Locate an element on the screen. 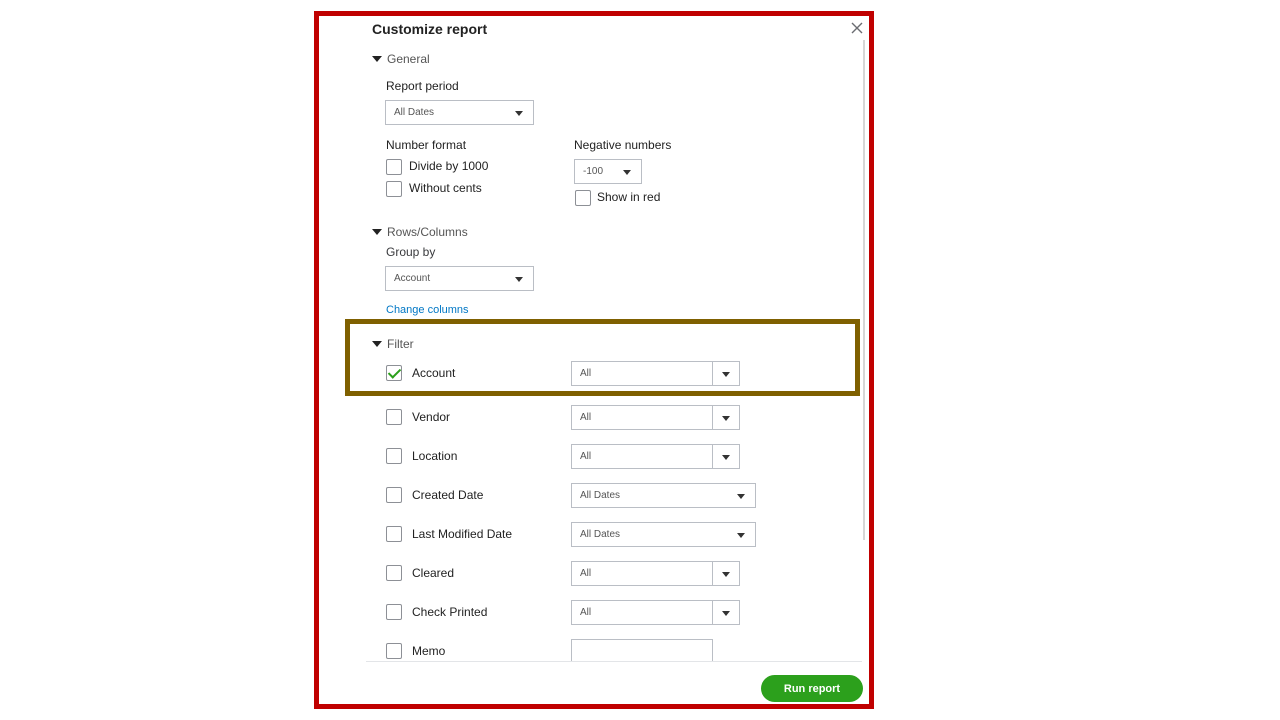 This screenshot has width=1280, height=720. filter-location-select: All is located at coordinates (655, 456).